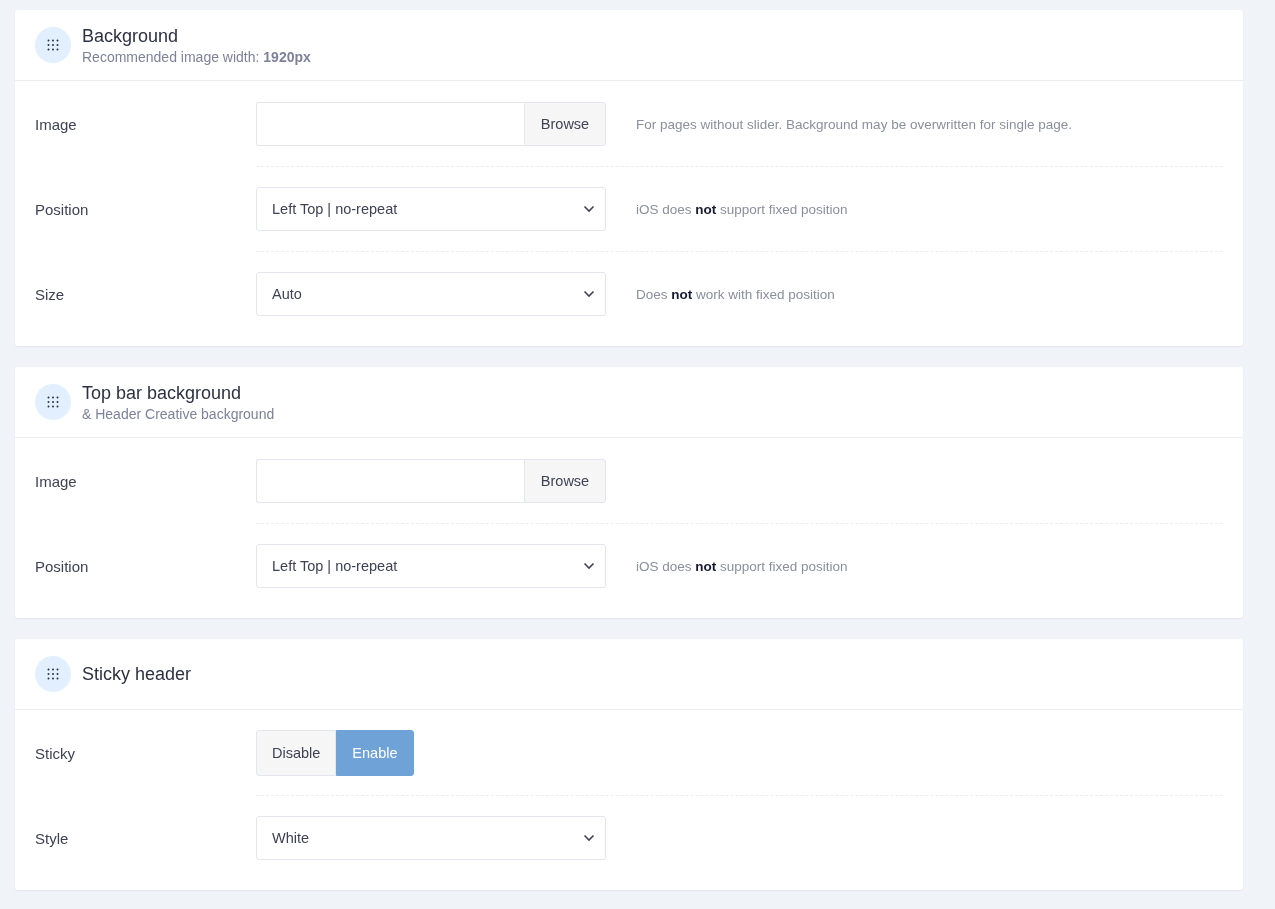 The height and width of the screenshot is (909, 1275). Describe the element at coordinates (735, 294) in the screenshot. I see `field-hint: Does not work with fixed position` at that location.